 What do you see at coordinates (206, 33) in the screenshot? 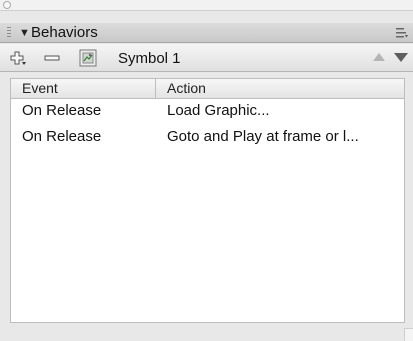
I see `panel-header: ▼ Behaviors` at bounding box center [206, 33].